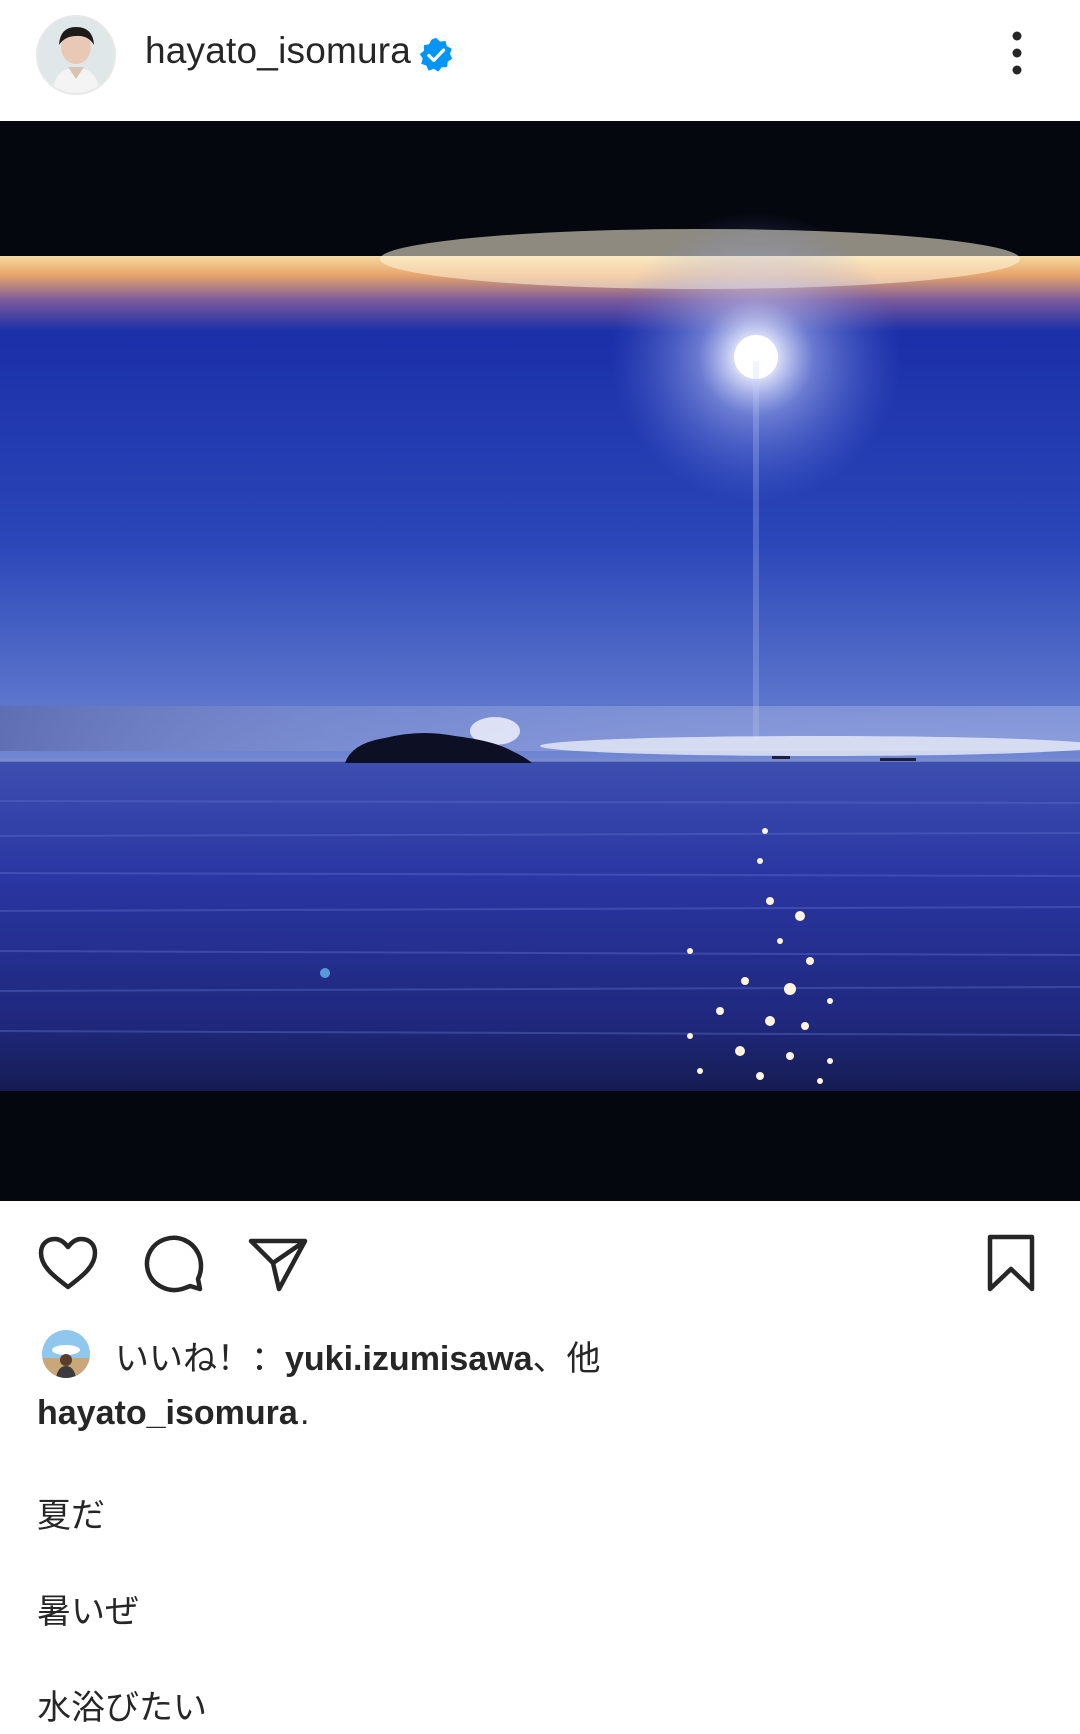 Image resolution: width=1080 pixels, height=1734 pixels. What do you see at coordinates (68, 1264) in the screenshot?
I see `heart-icon` at bounding box center [68, 1264].